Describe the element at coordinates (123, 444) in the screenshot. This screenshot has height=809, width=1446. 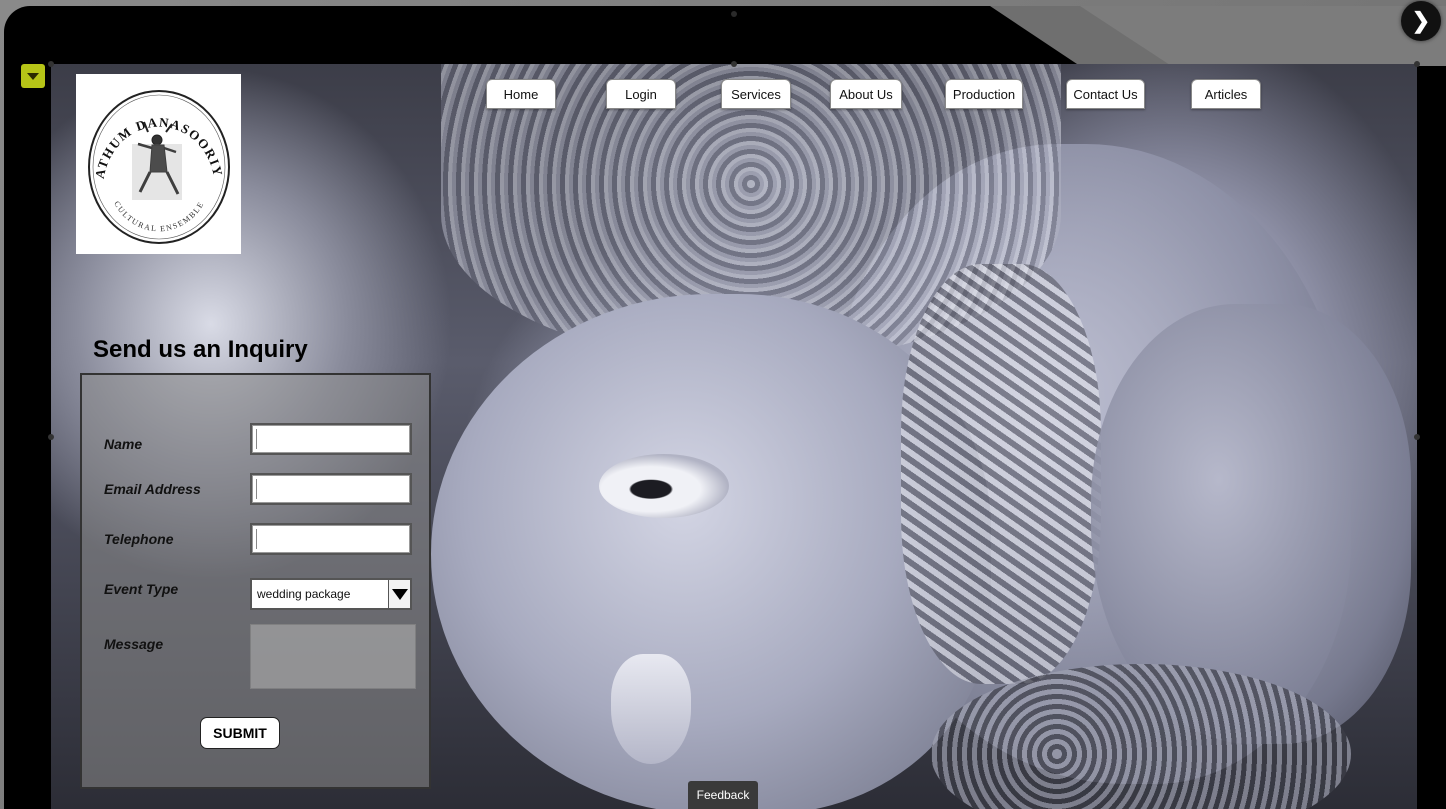
I see `name-label: Name` at that location.